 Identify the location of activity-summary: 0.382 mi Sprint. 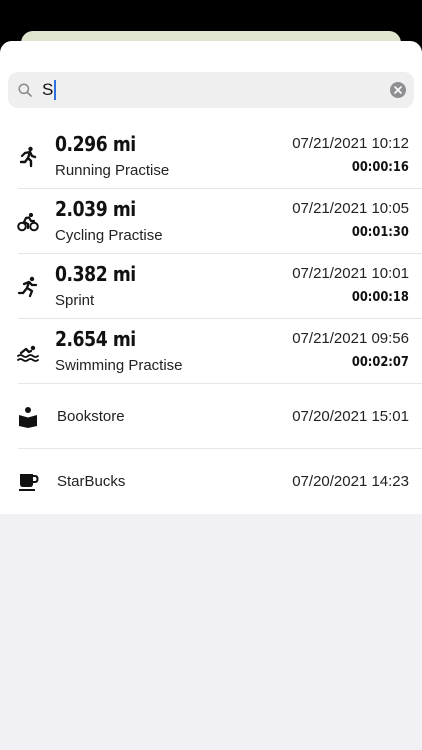
(102, 285).